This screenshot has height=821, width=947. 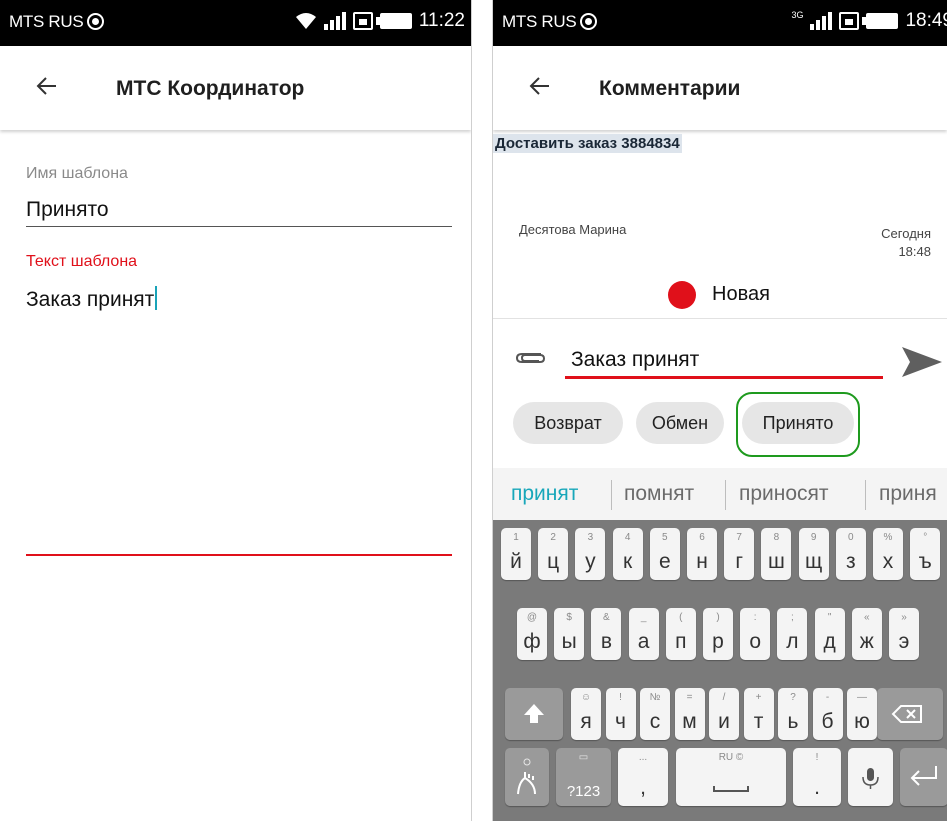 What do you see at coordinates (925, 554) in the screenshot?
I see `key-ъ: ° ъ` at bounding box center [925, 554].